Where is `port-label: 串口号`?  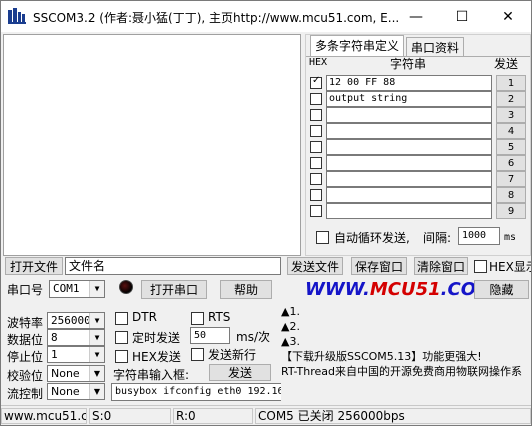
port-label: 串口号 is located at coordinates (25, 290).